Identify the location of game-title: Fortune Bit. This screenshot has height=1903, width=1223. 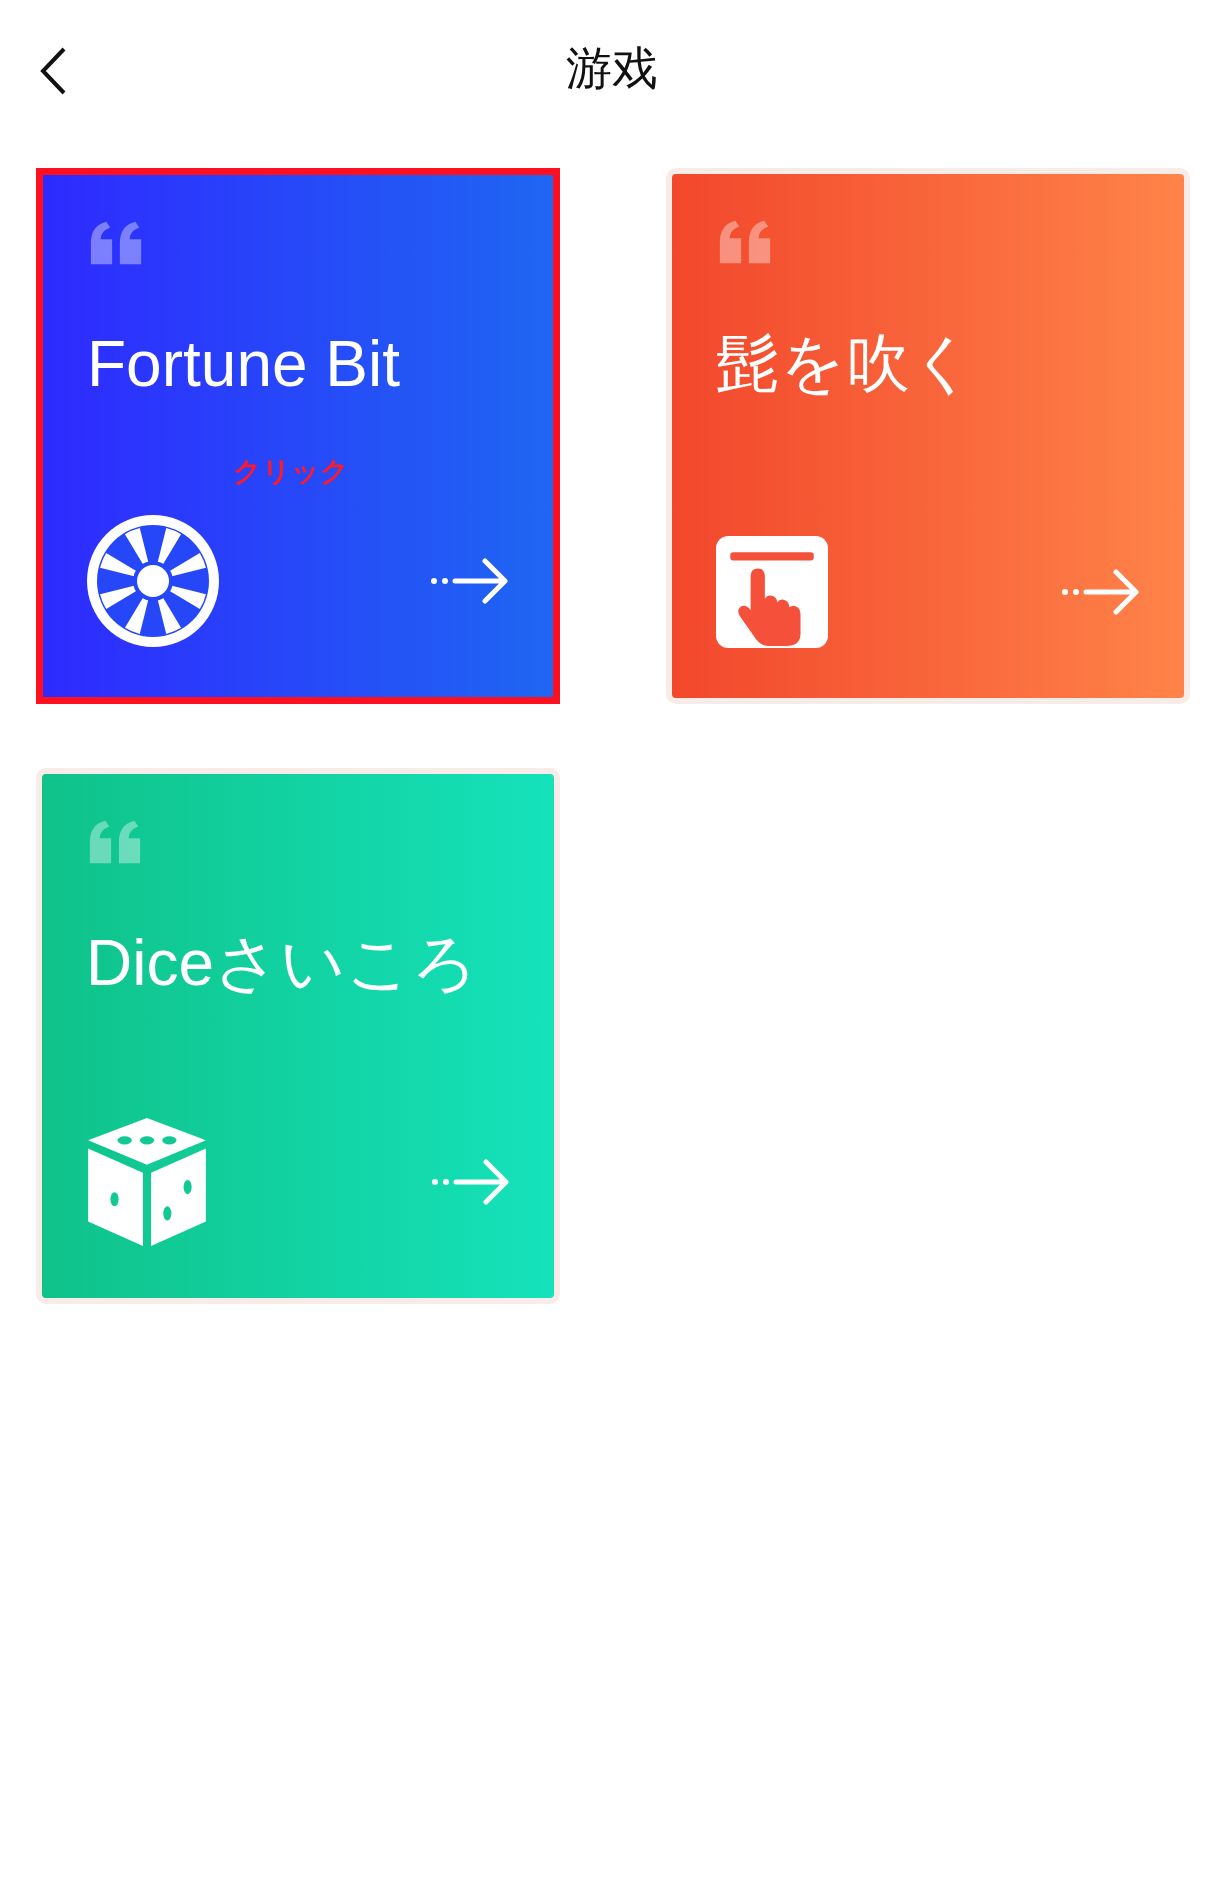
(244, 364).